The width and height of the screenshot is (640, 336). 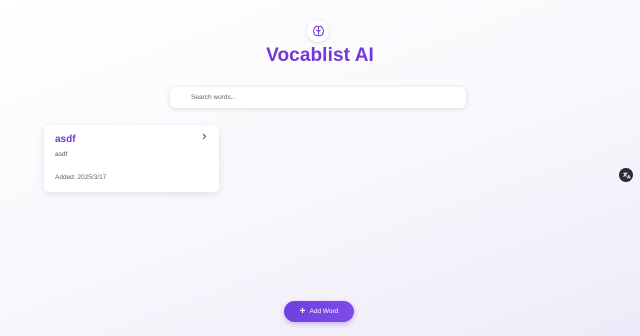 I want to click on plus-icon: +, so click(x=302, y=311).